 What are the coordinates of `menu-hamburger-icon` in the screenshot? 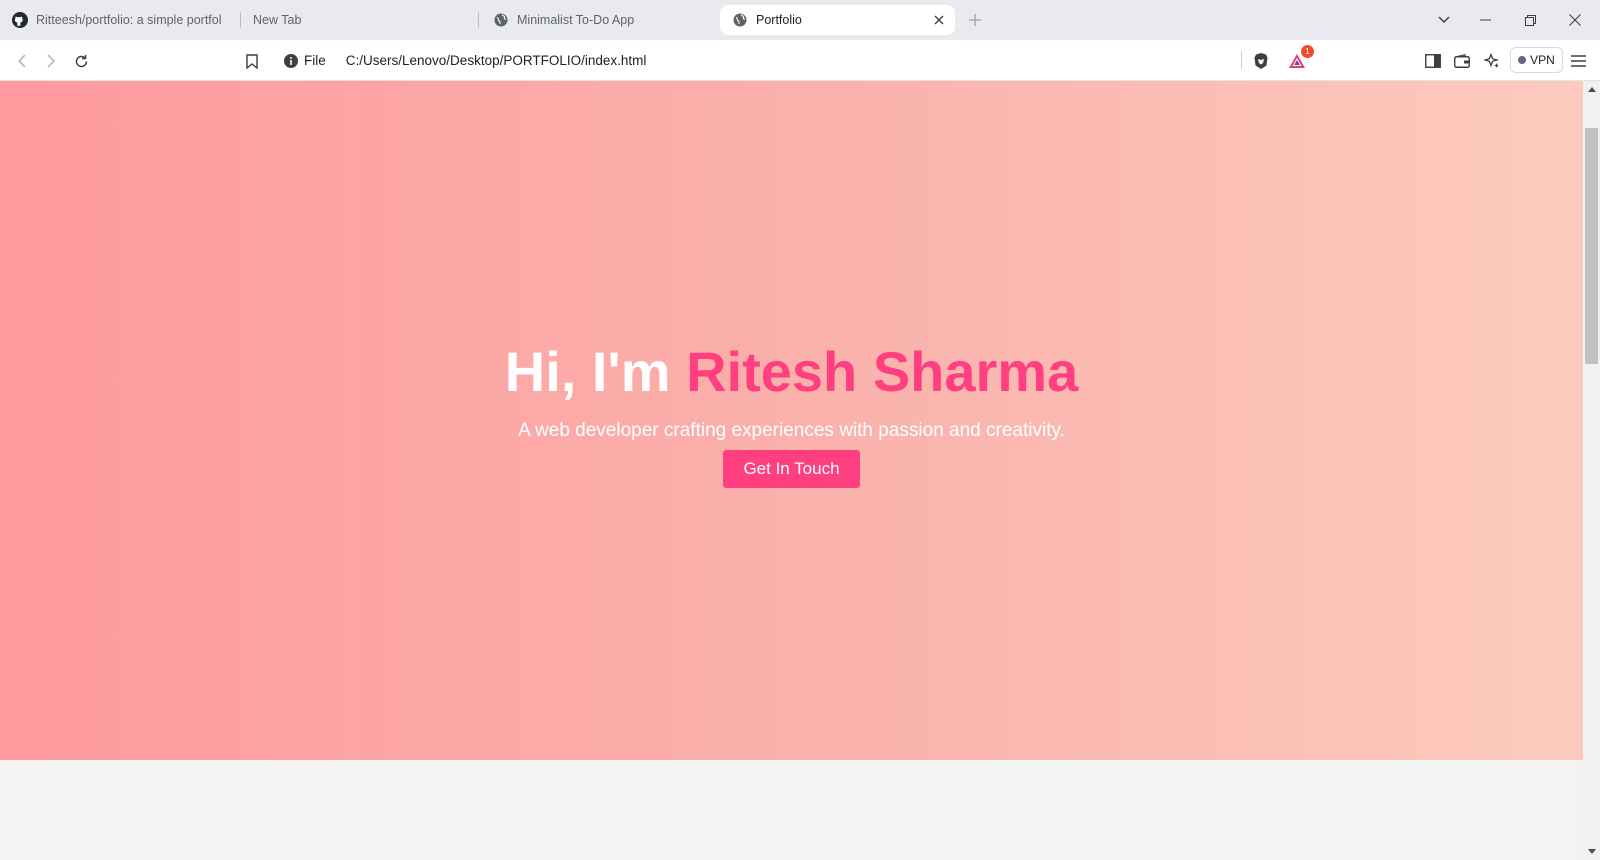 It's located at (1578, 61).